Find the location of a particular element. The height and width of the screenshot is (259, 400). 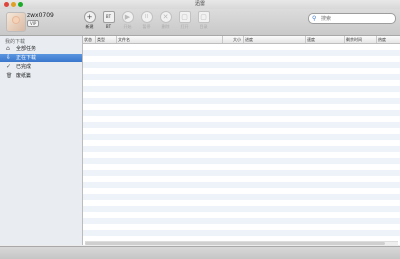

sidebar-item-label: 全部任务 is located at coordinates (26, 49).